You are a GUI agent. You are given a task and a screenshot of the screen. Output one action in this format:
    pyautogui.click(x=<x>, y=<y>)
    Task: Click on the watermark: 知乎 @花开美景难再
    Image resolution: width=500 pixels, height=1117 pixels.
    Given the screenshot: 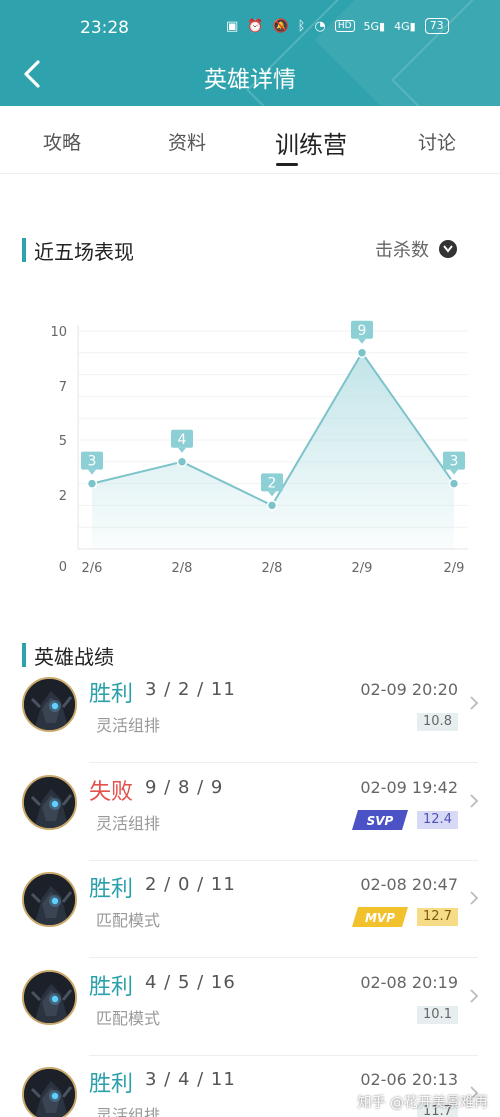 What is the action you would take?
    pyautogui.click(x=422, y=1103)
    